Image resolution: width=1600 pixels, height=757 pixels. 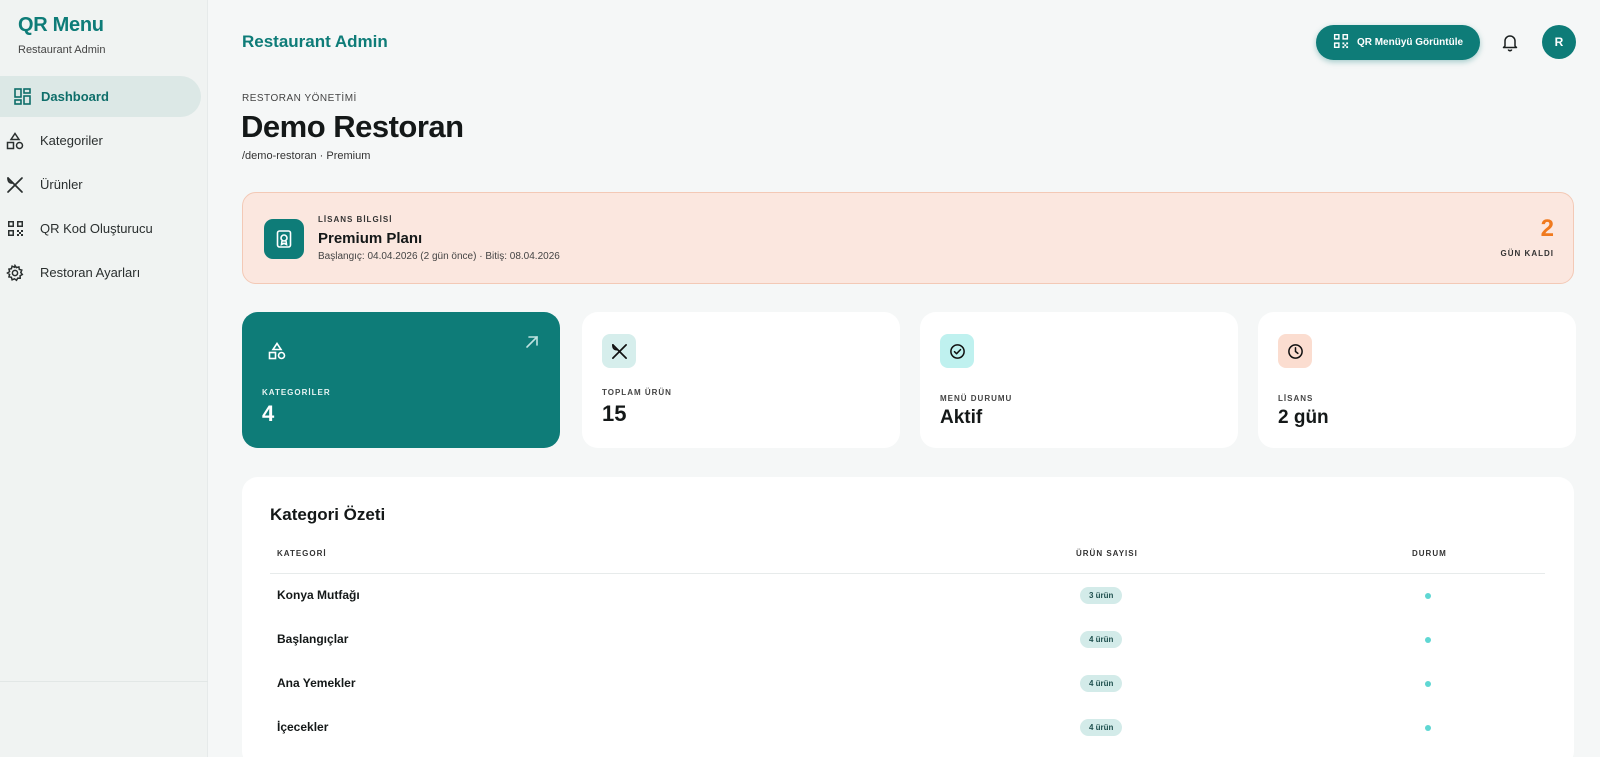 What do you see at coordinates (302, 553) in the screenshot?
I see `column-header-category: KATEGORİ` at bounding box center [302, 553].